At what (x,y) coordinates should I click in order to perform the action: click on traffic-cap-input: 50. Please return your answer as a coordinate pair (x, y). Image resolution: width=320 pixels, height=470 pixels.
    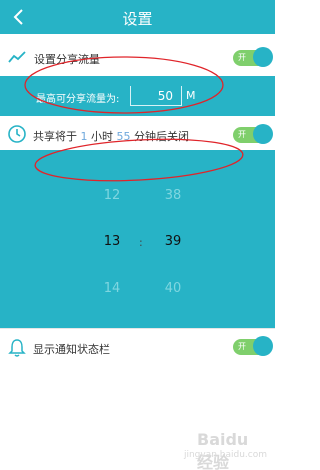
    Looking at the image, I should click on (156, 96).